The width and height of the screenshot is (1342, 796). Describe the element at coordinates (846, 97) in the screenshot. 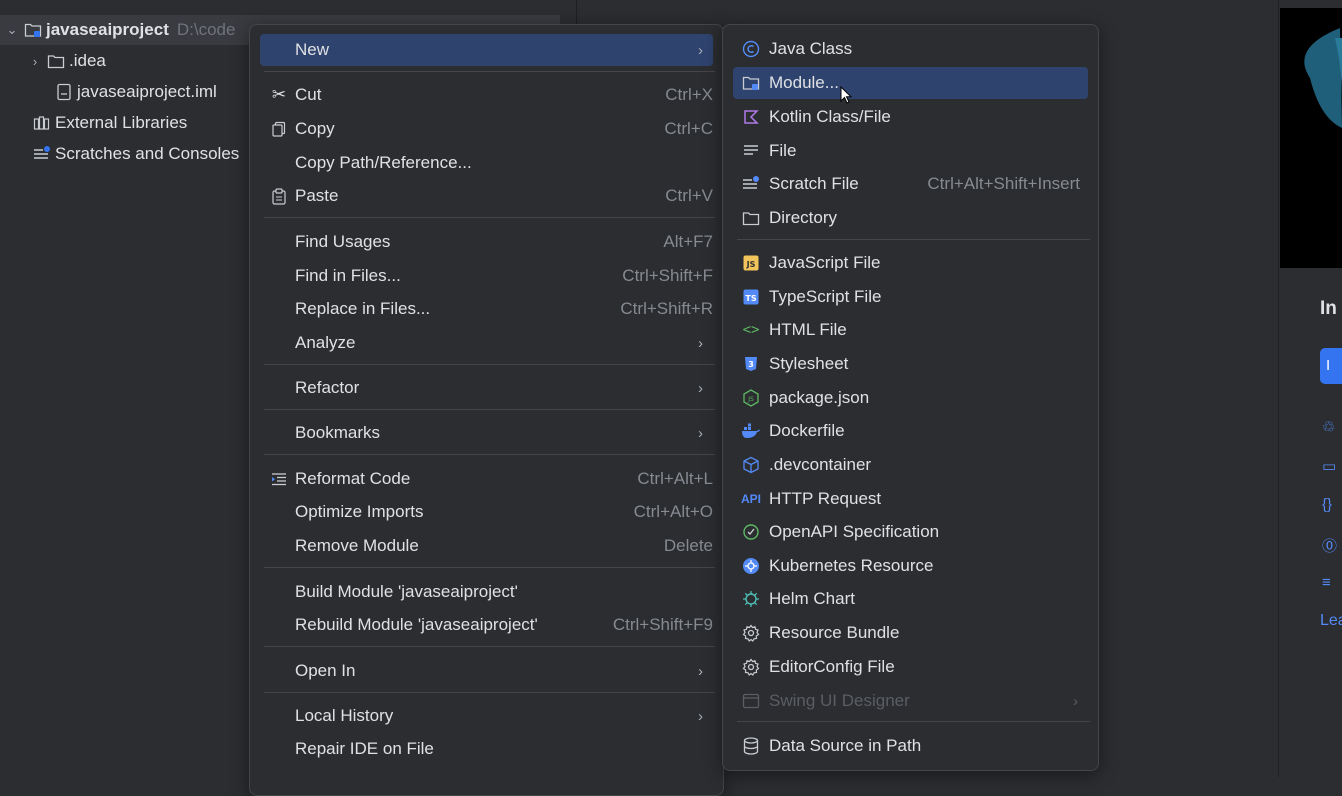

I see `mouse-cursor-icon` at that location.